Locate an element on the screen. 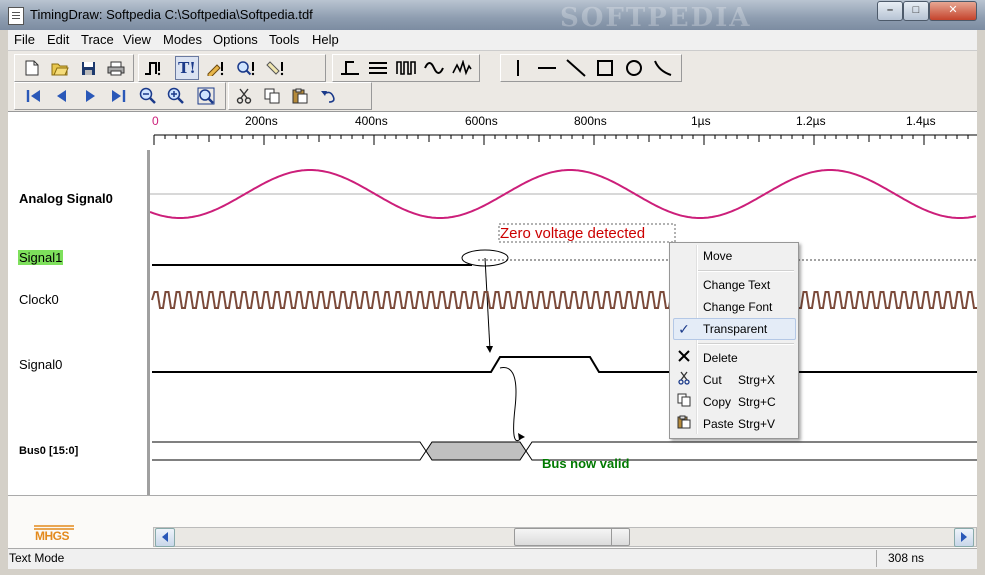 This screenshot has height=575, width=985. annotation-bus-valid: Bus now valid is located at coordinates (585, 463).